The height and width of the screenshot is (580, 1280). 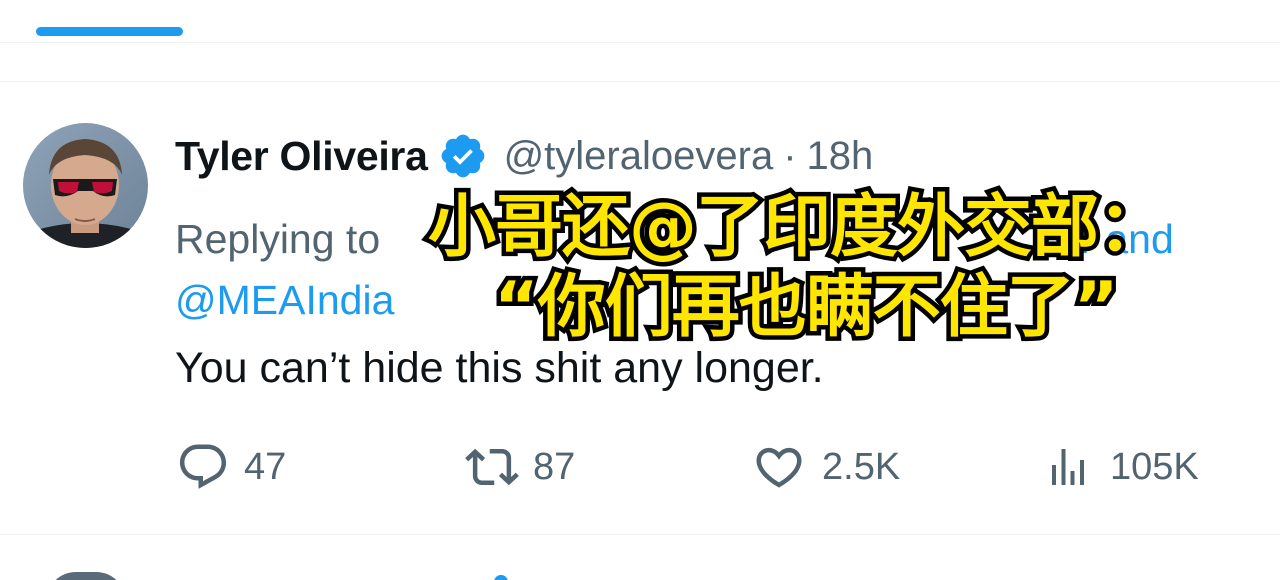 I want to click on tweet-text: You can’t hide this shit any longer., so click(x=499, y=368).